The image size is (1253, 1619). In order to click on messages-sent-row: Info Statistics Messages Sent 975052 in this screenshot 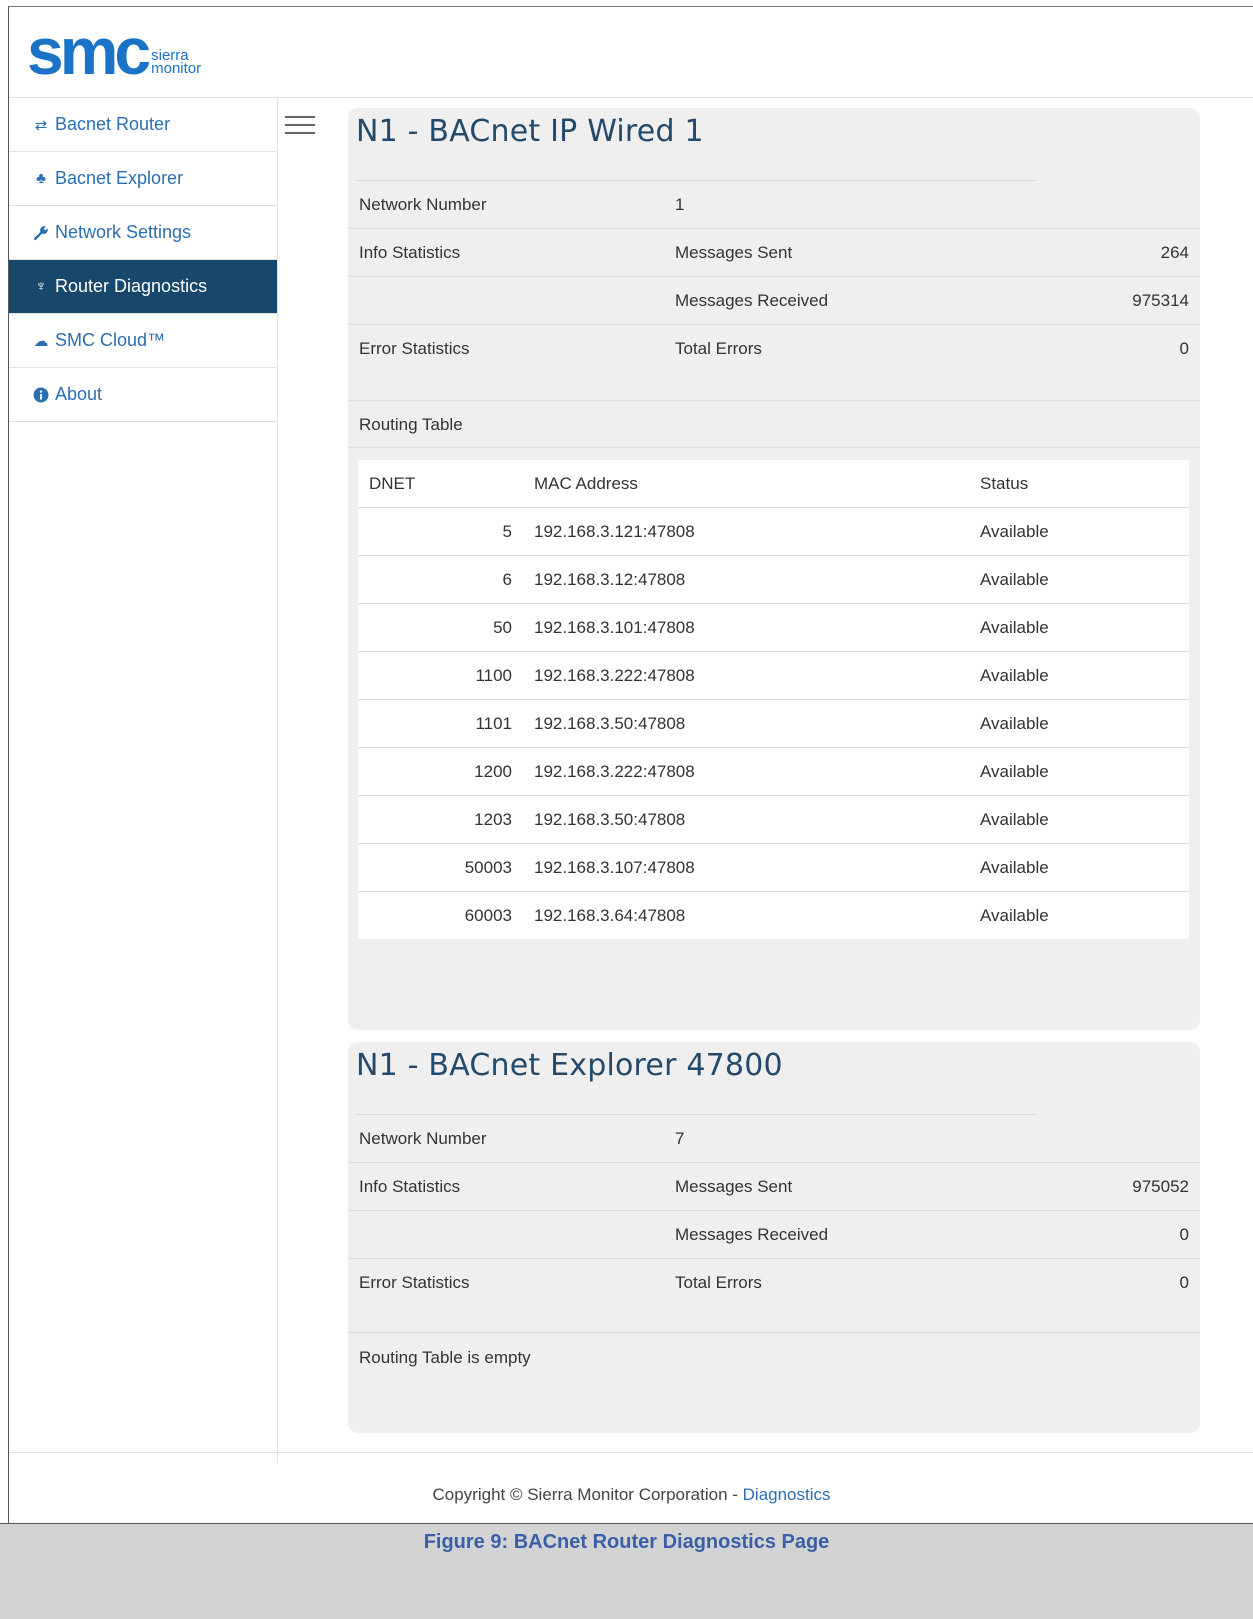, I will do `click(774, 1187)`.